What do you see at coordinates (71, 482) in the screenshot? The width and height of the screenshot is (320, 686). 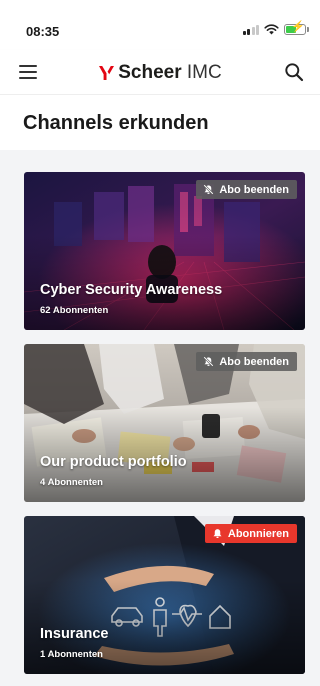 I see `subscriber-count: 4 Abonnenten` at bounding box center [71, 482].